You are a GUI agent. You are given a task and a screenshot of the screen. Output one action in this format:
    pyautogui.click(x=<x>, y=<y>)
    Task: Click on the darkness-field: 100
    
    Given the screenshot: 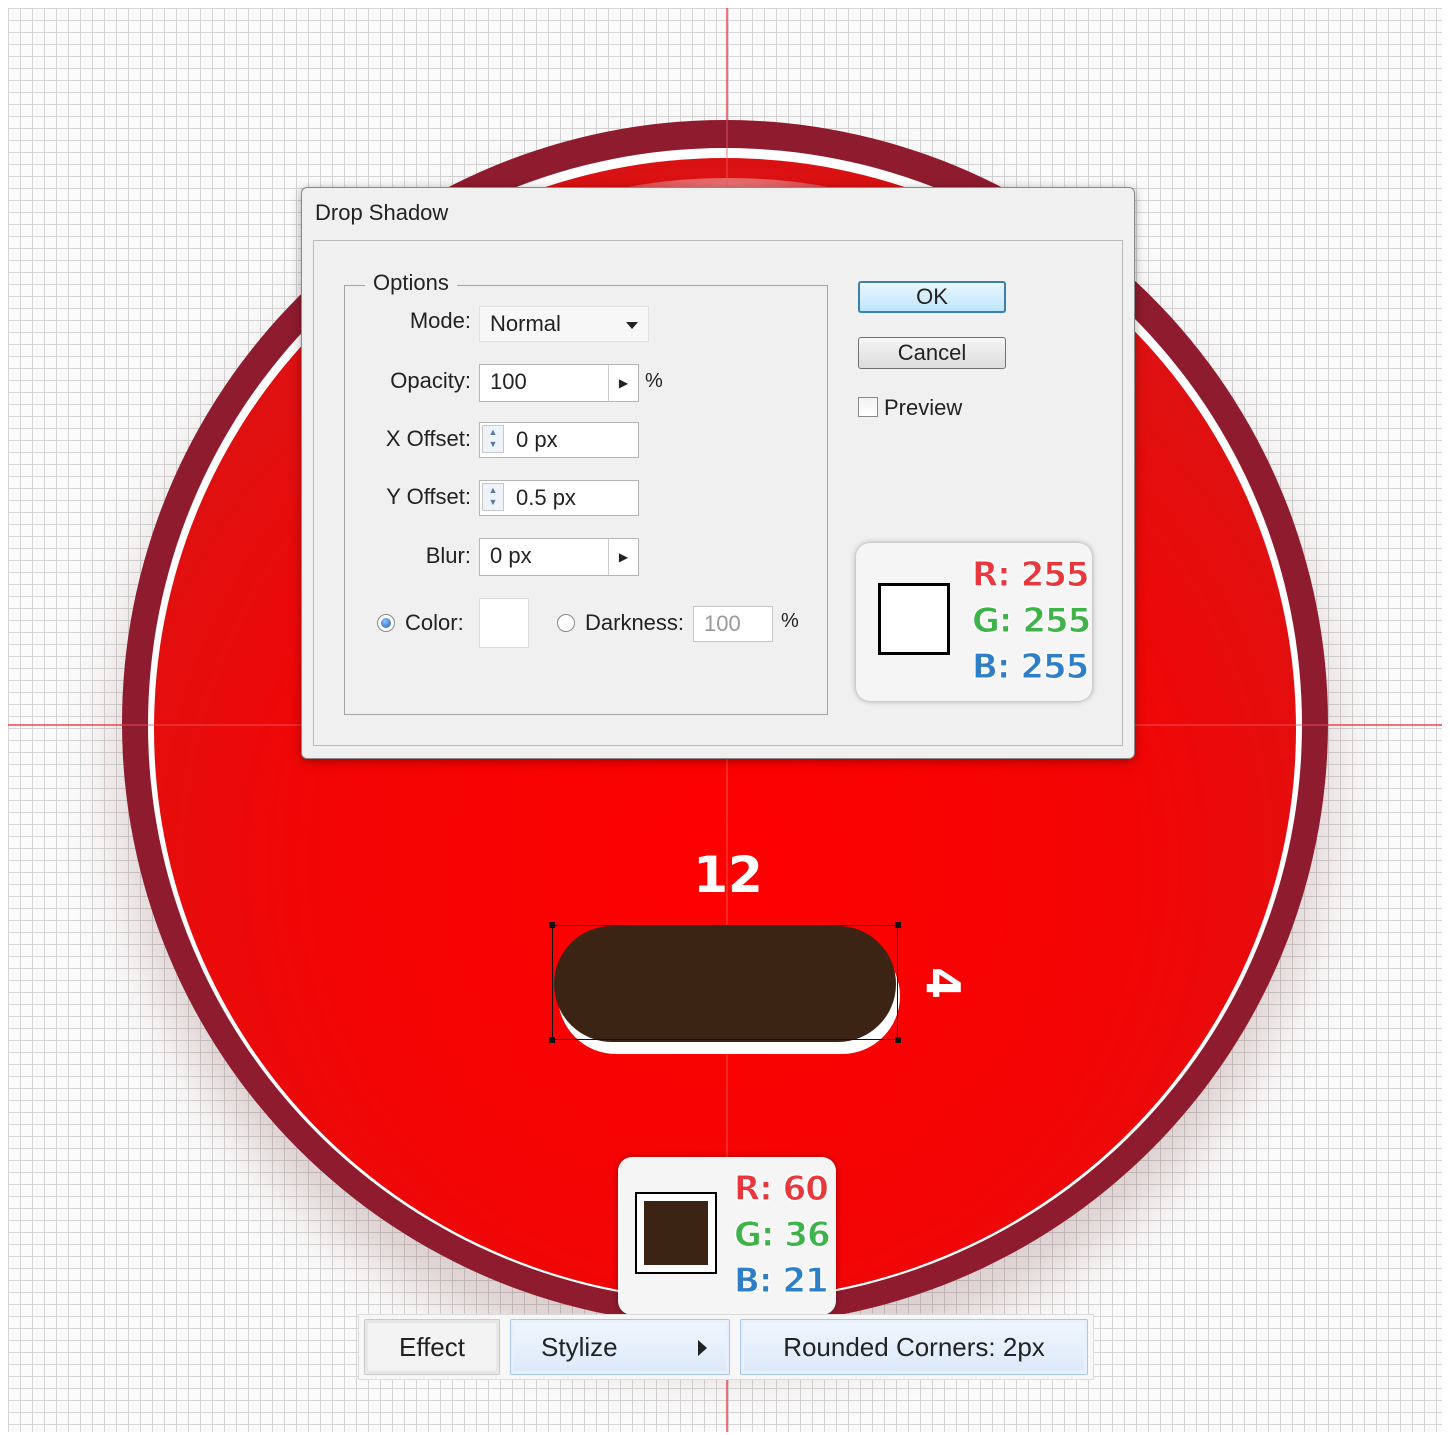 What is the action you would take?
    pyautogui.click(x=733, y=624)
    